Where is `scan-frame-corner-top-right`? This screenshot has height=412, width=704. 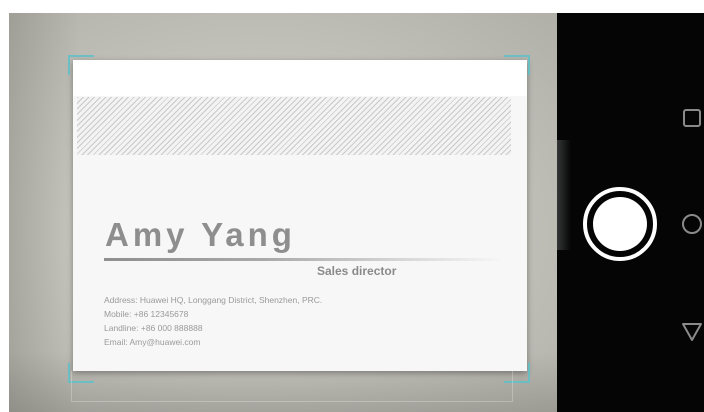 scan-frame-corner-top-right is located at coordinates (517, 65).